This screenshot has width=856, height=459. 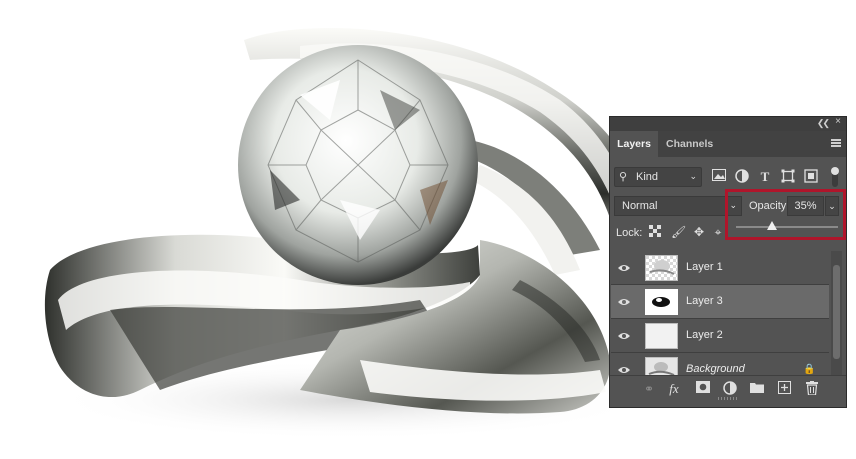 What do you see at coordinates (640, 206) in the screenshot?
I see `blend-mode-value: Normal` at bounding box center [640, 206].